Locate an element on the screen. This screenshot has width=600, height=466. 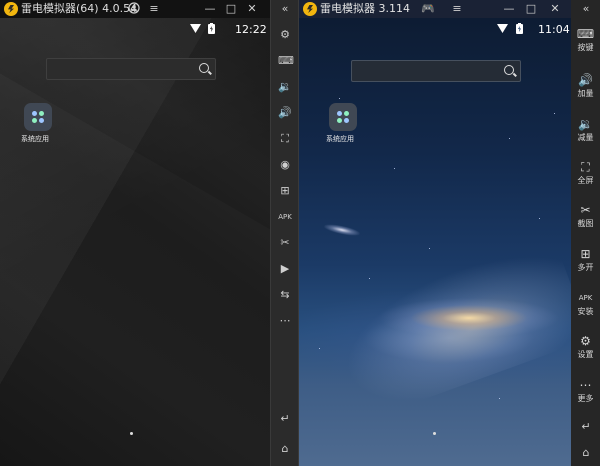
sidebar-item-settings: ⚙ 设置 is located at coordinates (585, 346).